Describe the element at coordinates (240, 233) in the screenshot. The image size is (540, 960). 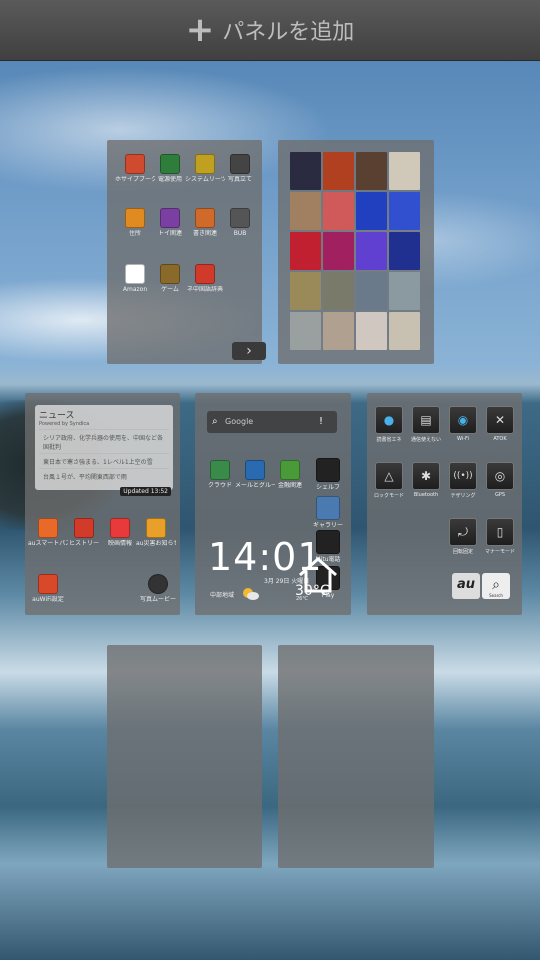
I see `app-label: BUB` at that location.